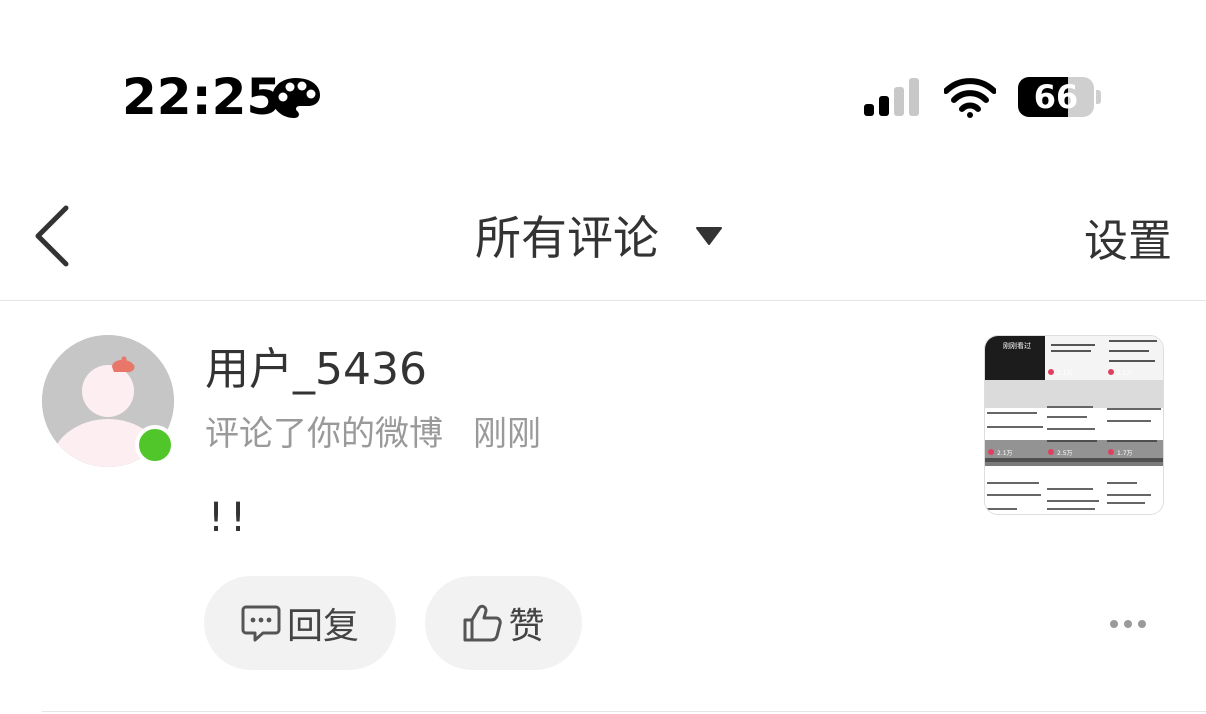 Image resolution: width=1206 pixels, height=714 pixels. What do you see at coordinates (1125, 453) in the screenshot?
I see `thumbnail-count: 1.7万` at bounding box center [1125, 453].